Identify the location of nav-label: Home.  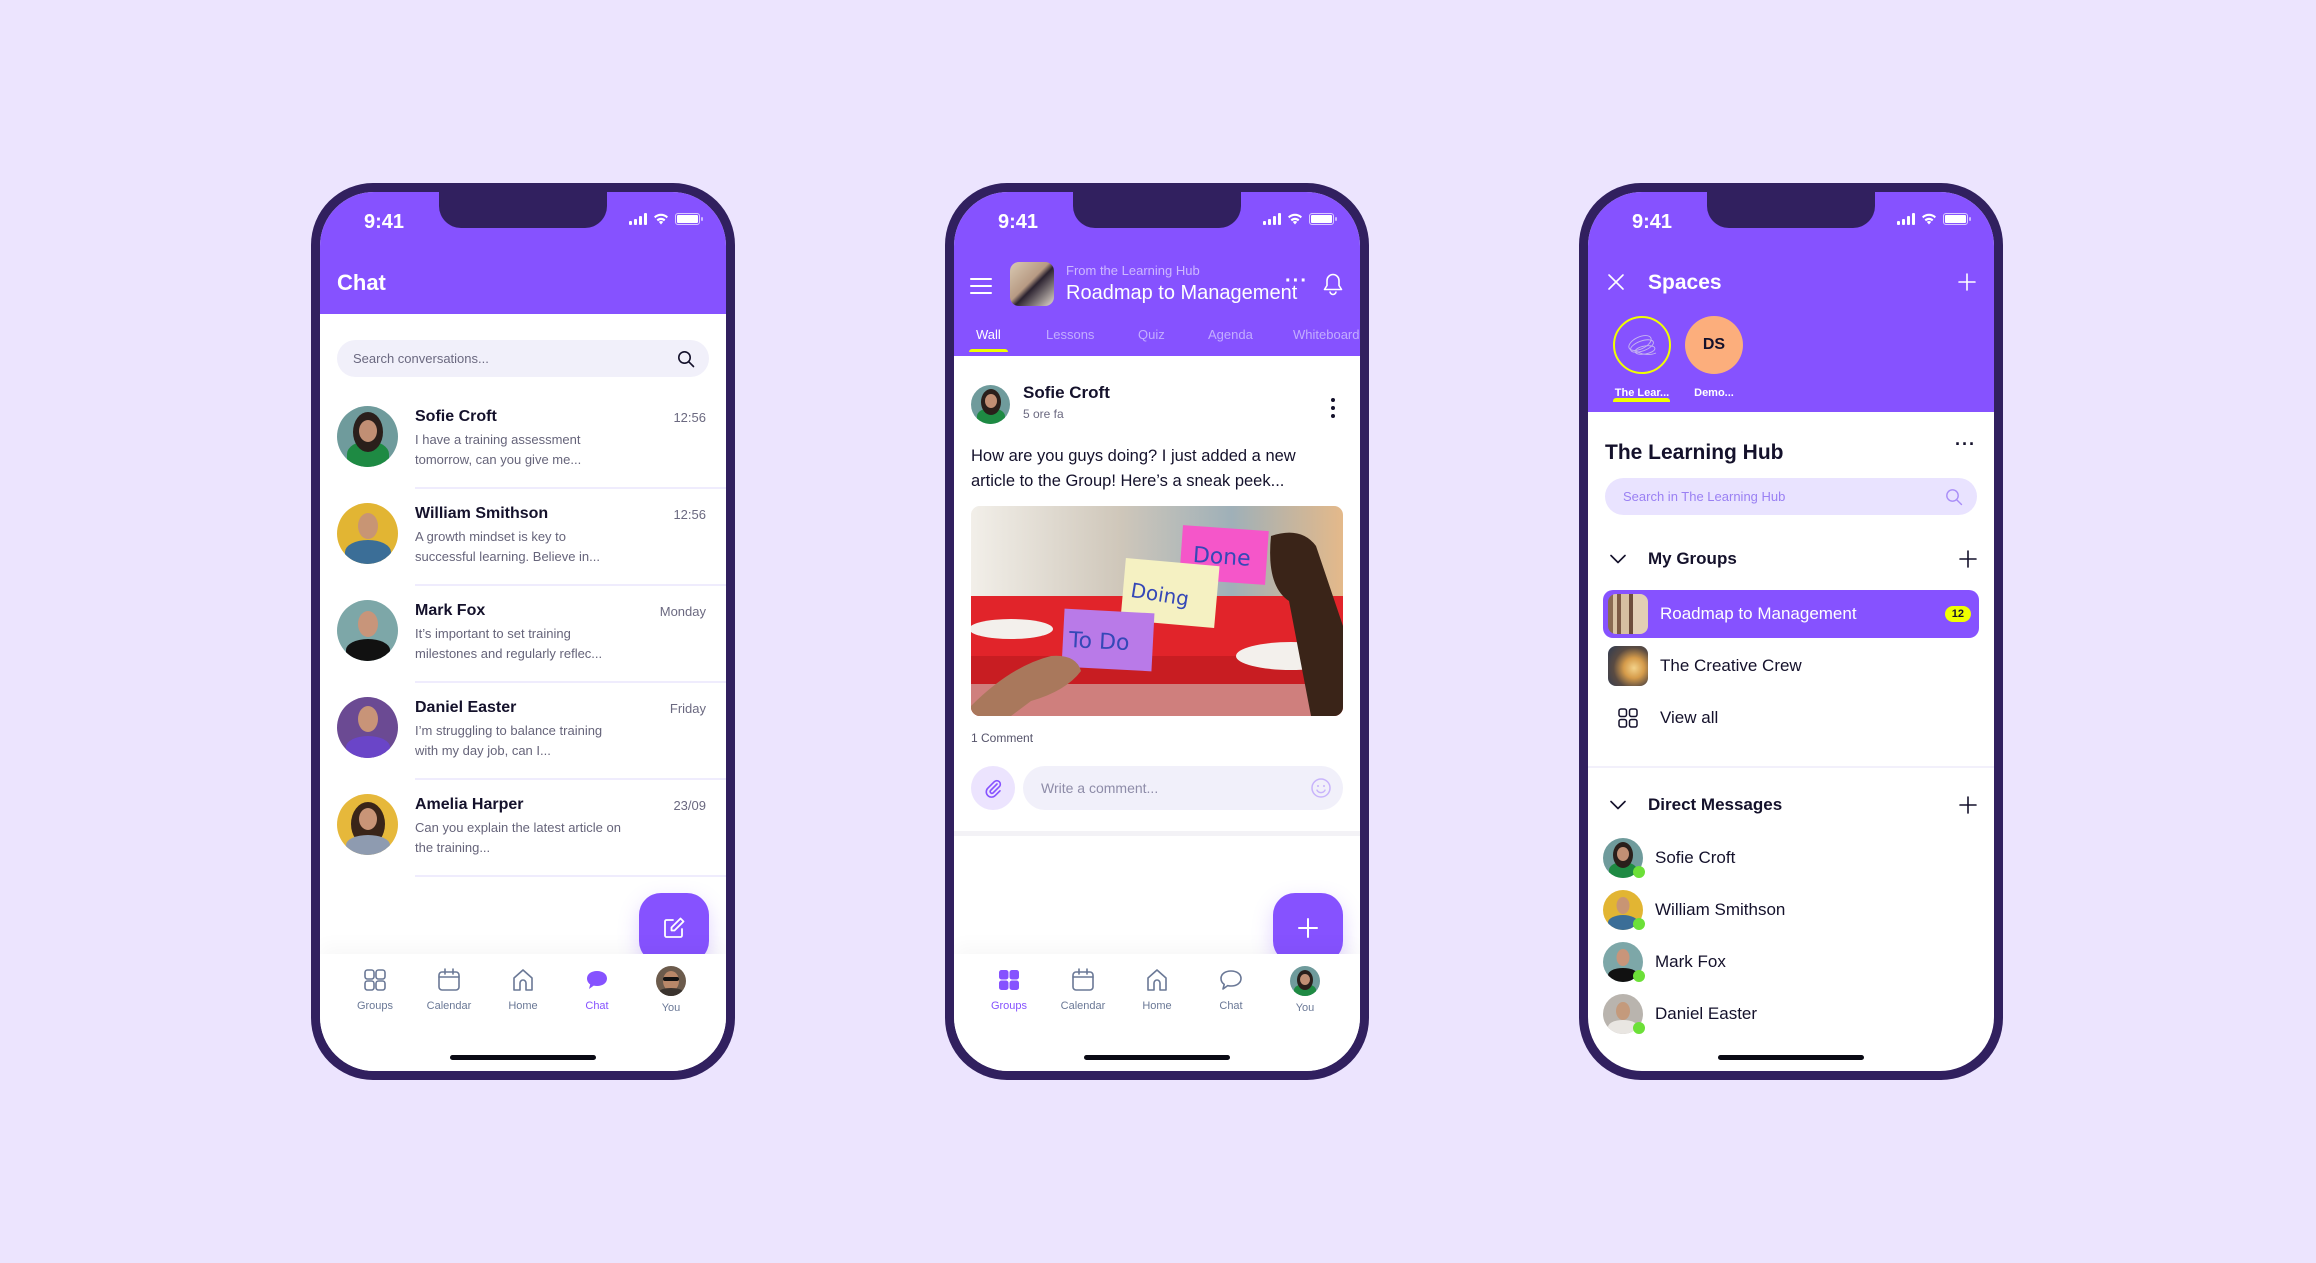
(523, 1006).